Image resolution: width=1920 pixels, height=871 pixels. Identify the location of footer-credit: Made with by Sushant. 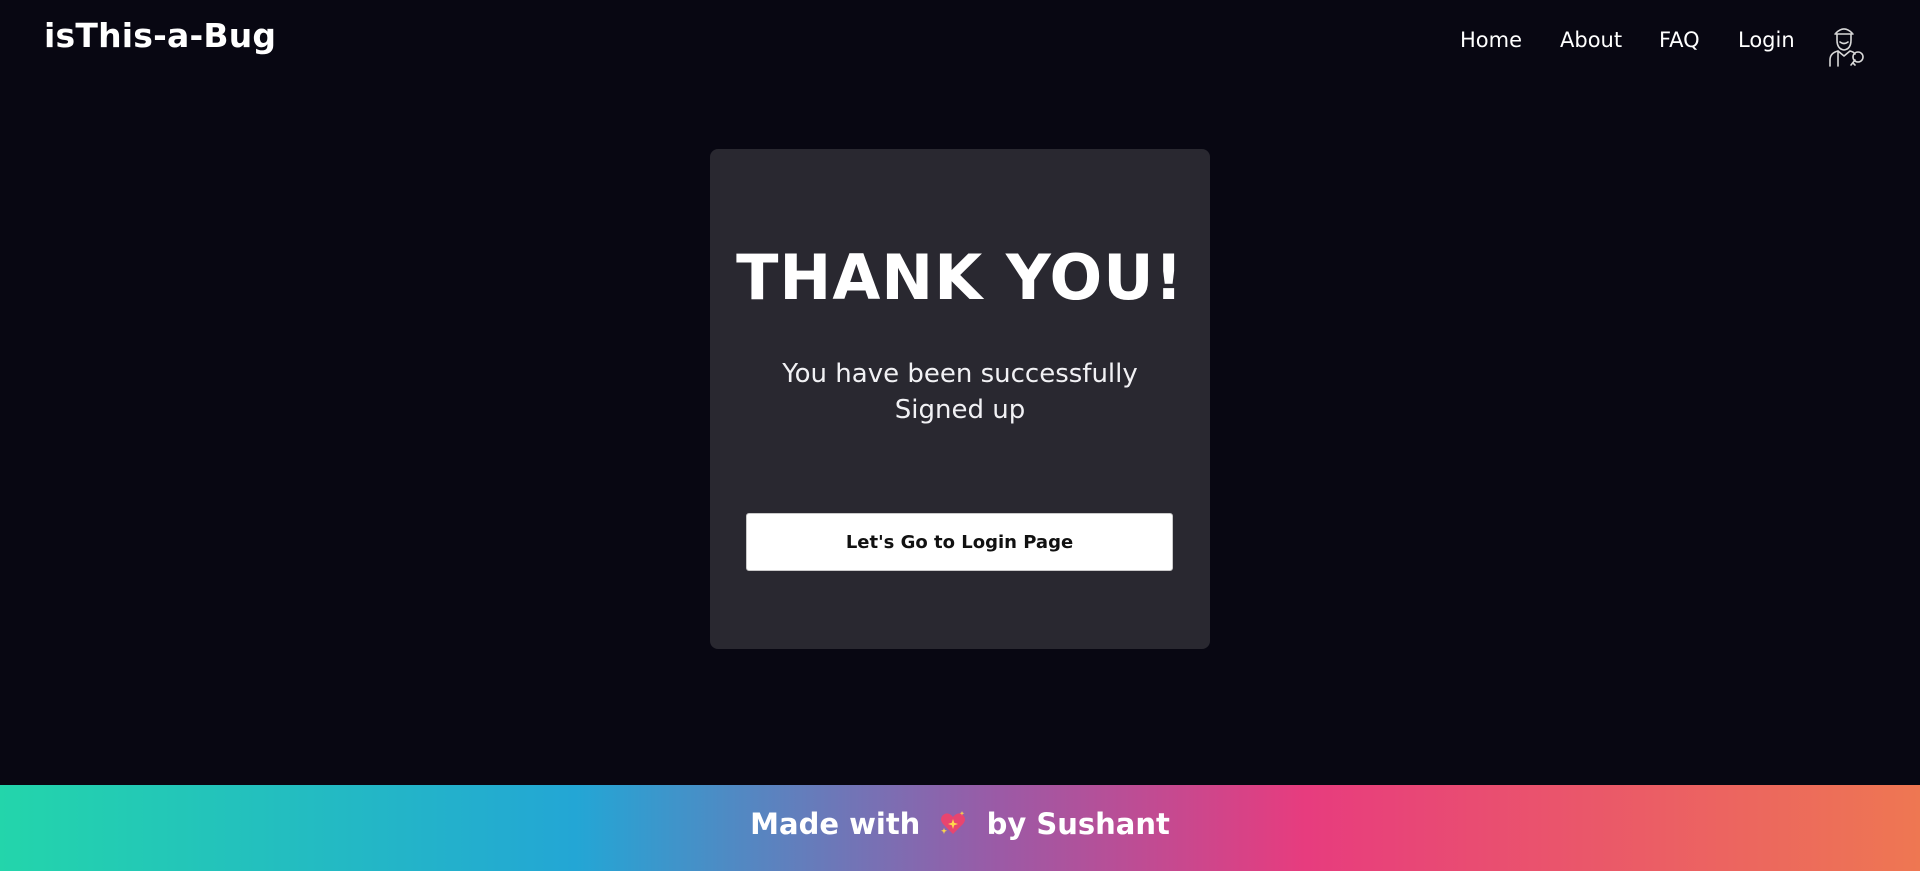
(960, 824).